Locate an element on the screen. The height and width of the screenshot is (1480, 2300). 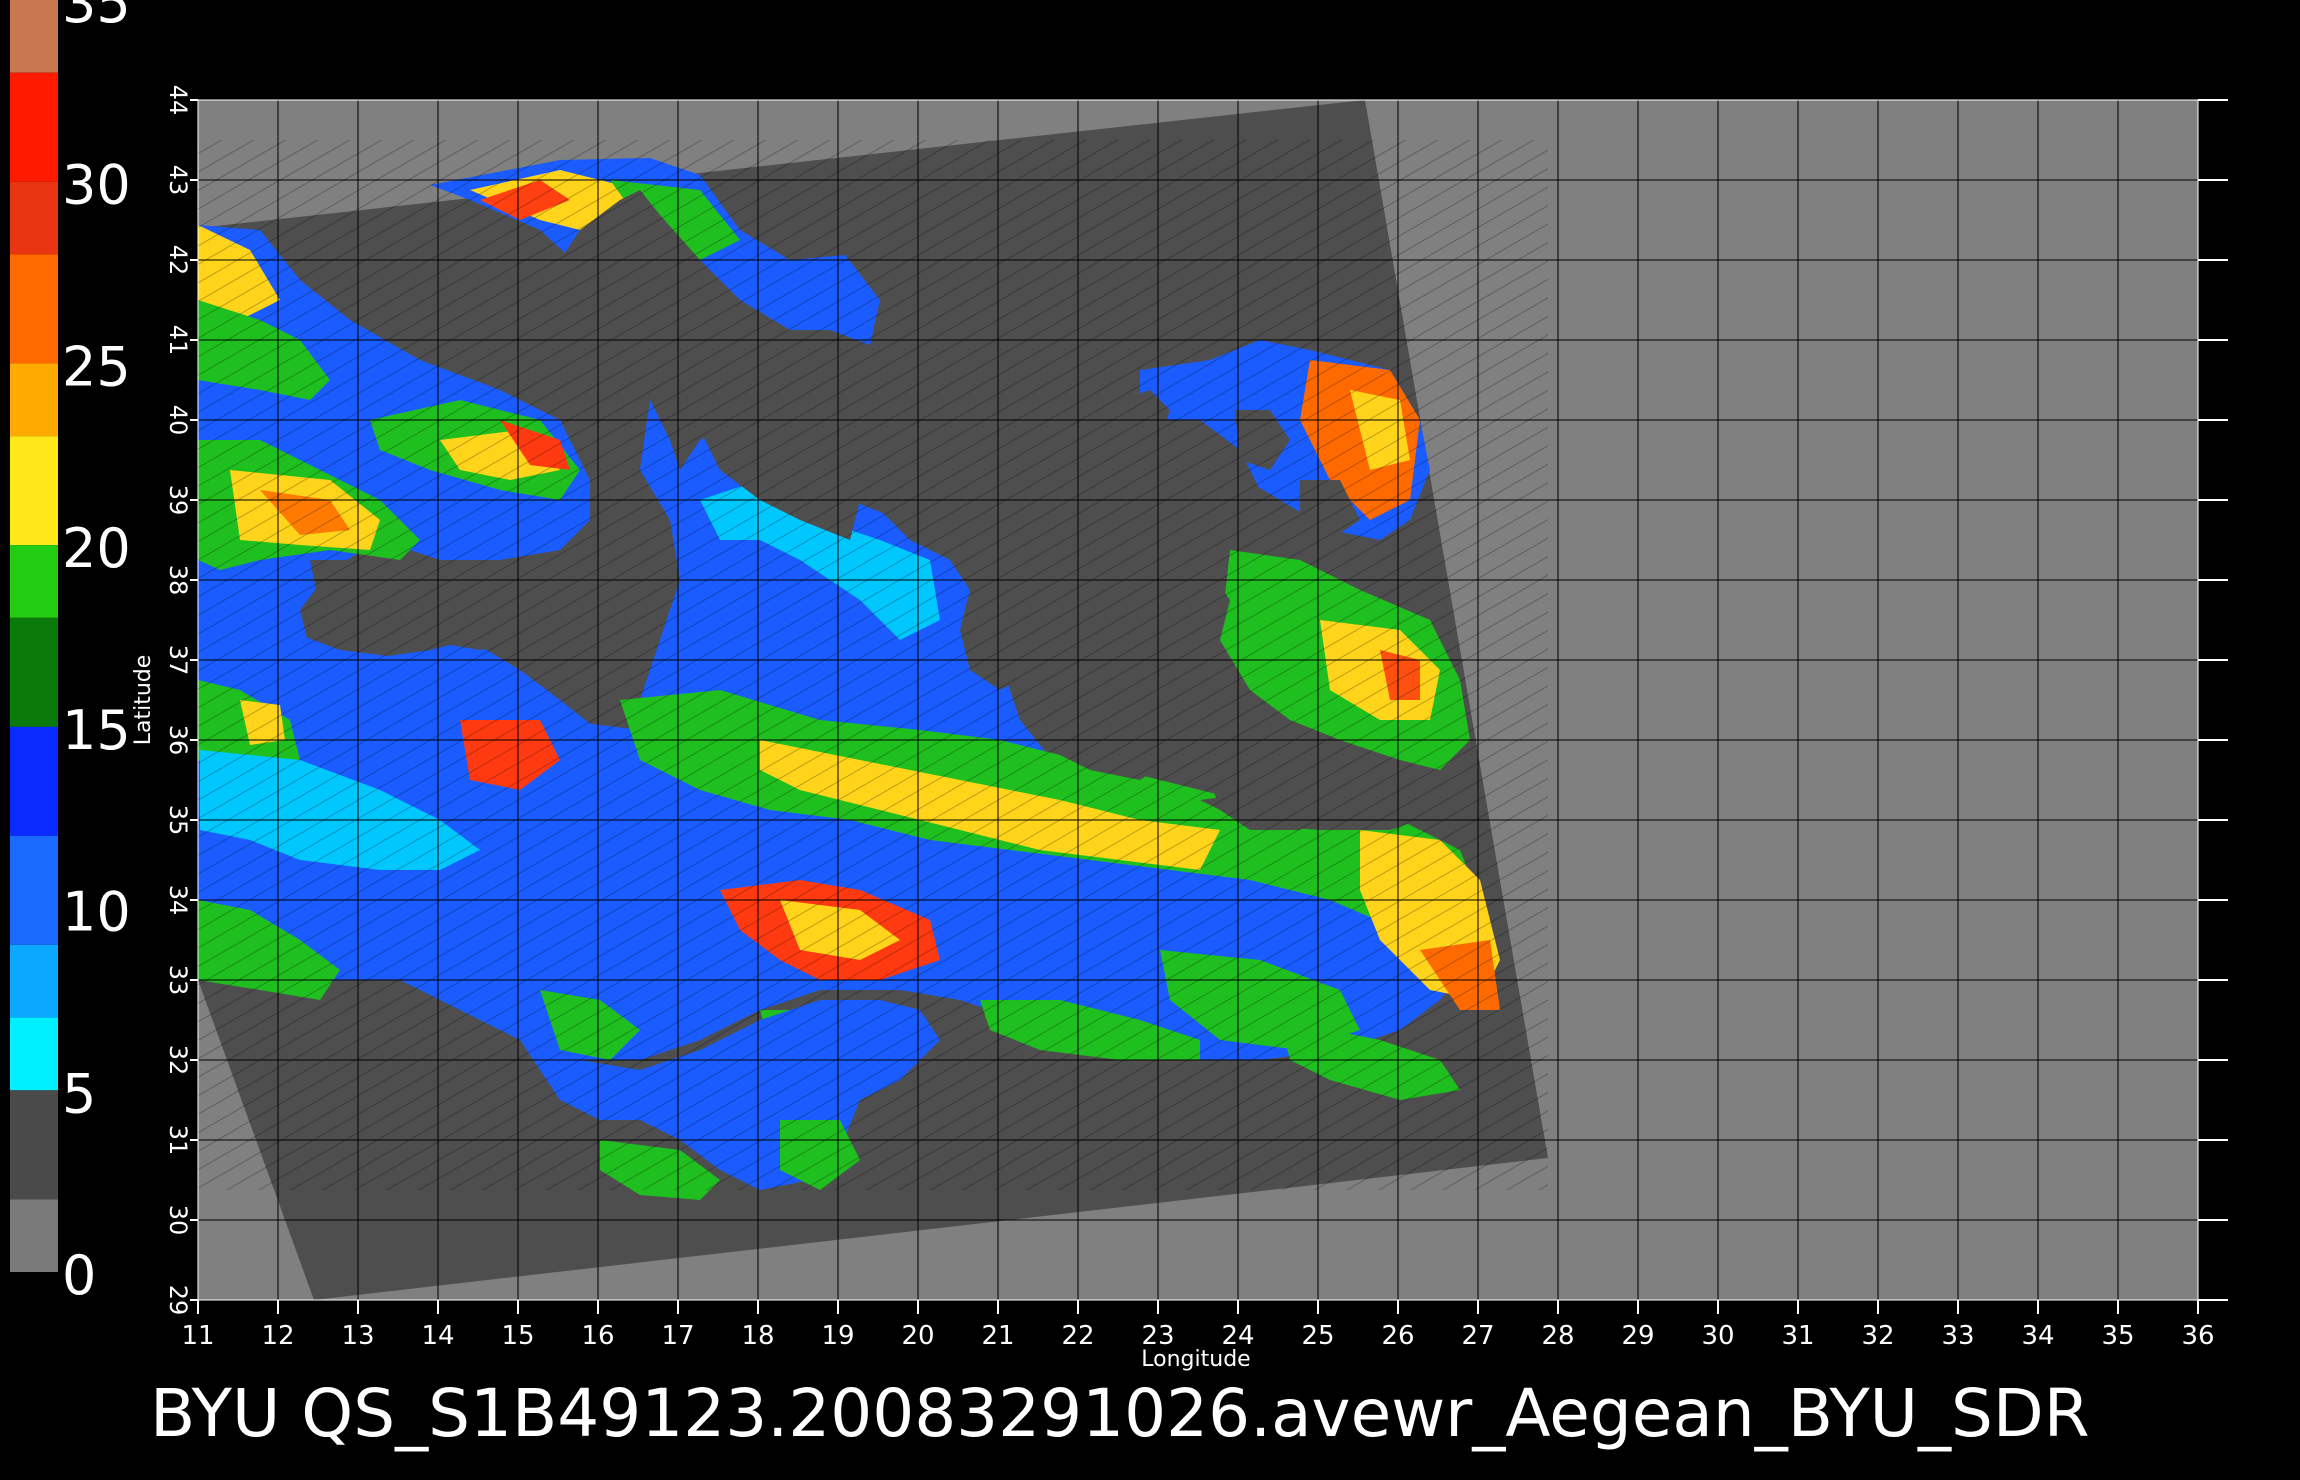
x-tick-label: 35 is located at coordinates (2117, 1336).